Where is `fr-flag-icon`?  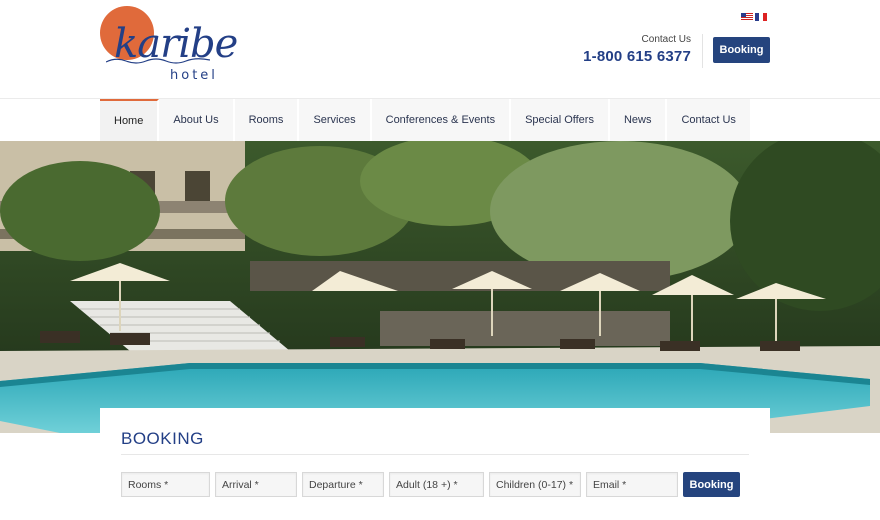 fr-flag-icon is located at coordinates (761, 17).